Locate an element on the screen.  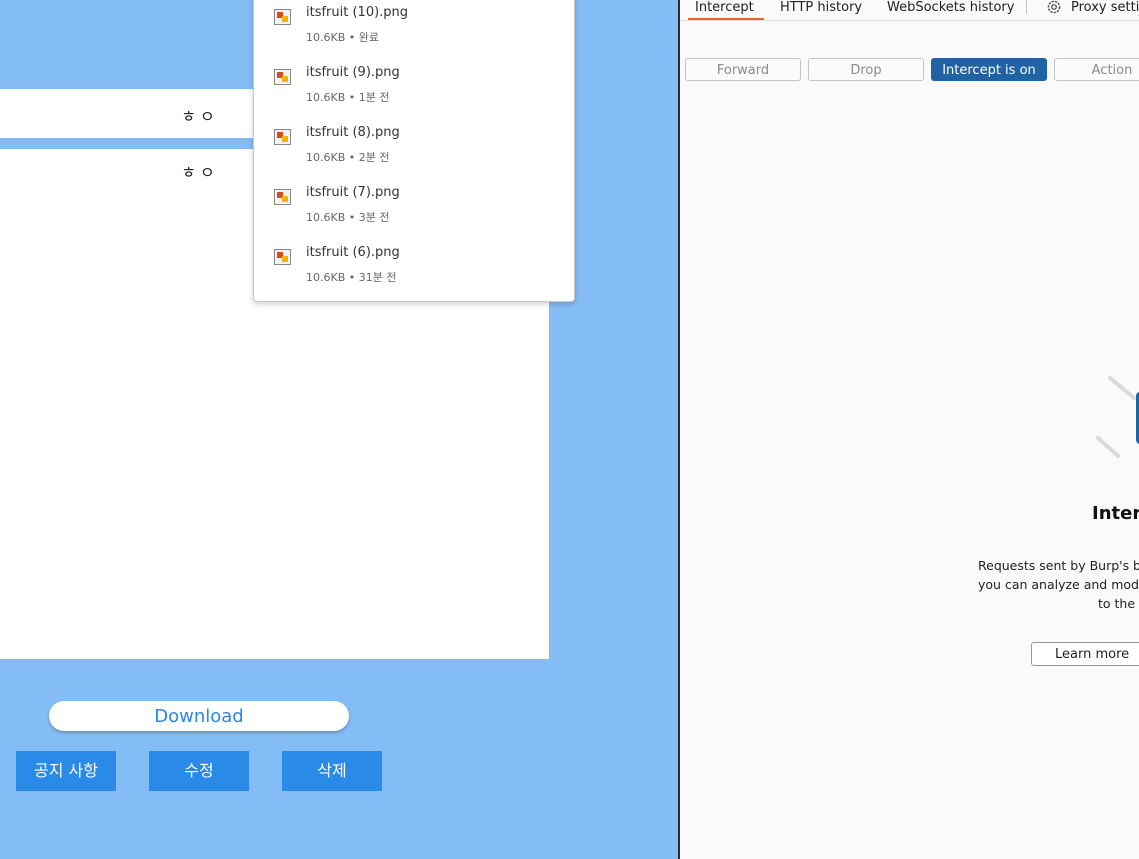
tab-intercept: Intercept is located at coordinates (726, 10).